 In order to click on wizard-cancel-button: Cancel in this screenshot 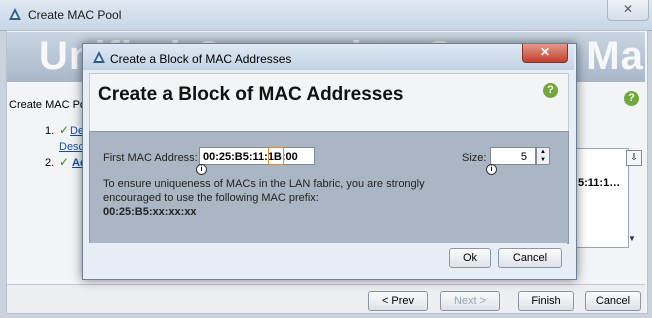, I will do `click(613, 301)`.